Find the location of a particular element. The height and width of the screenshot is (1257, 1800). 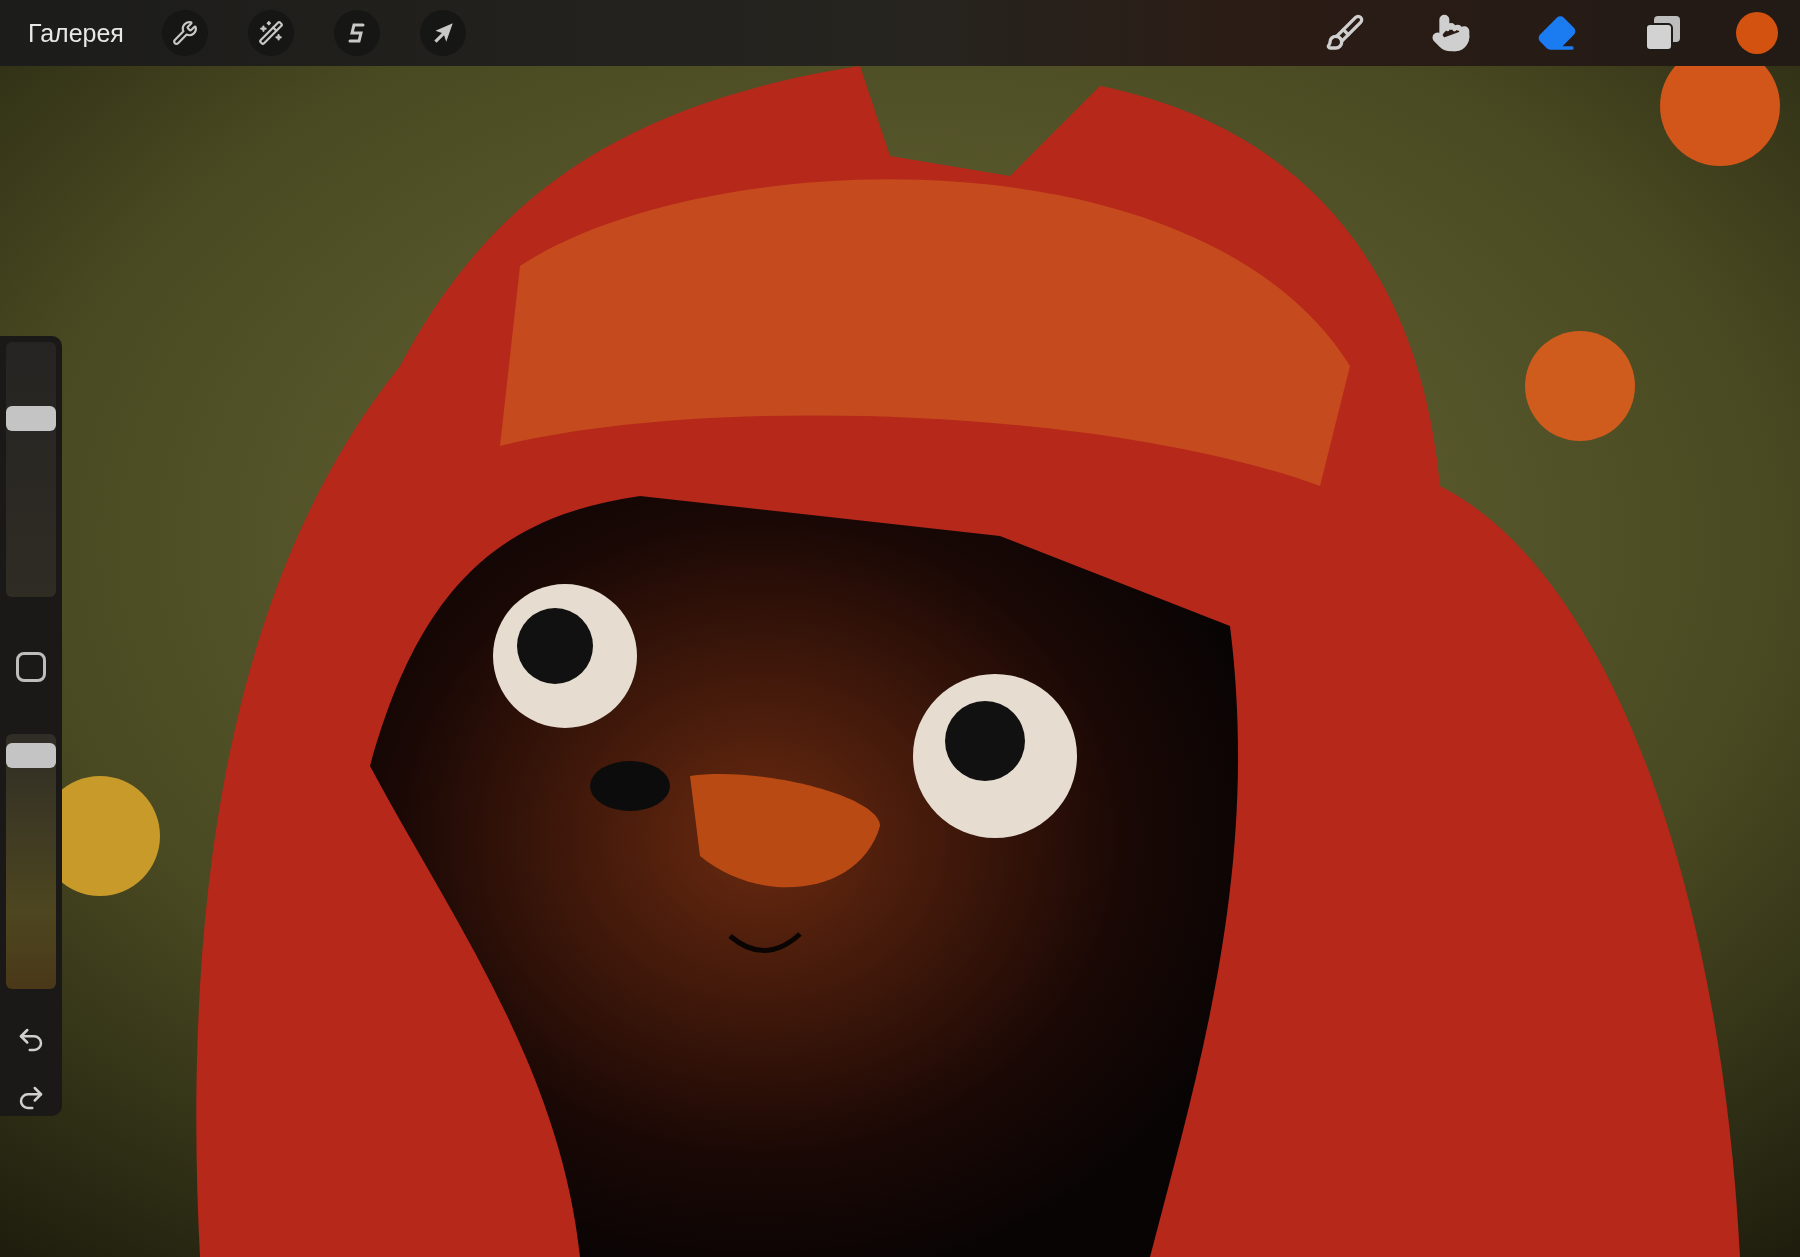

selection-button is located at coordinates (356, 33).